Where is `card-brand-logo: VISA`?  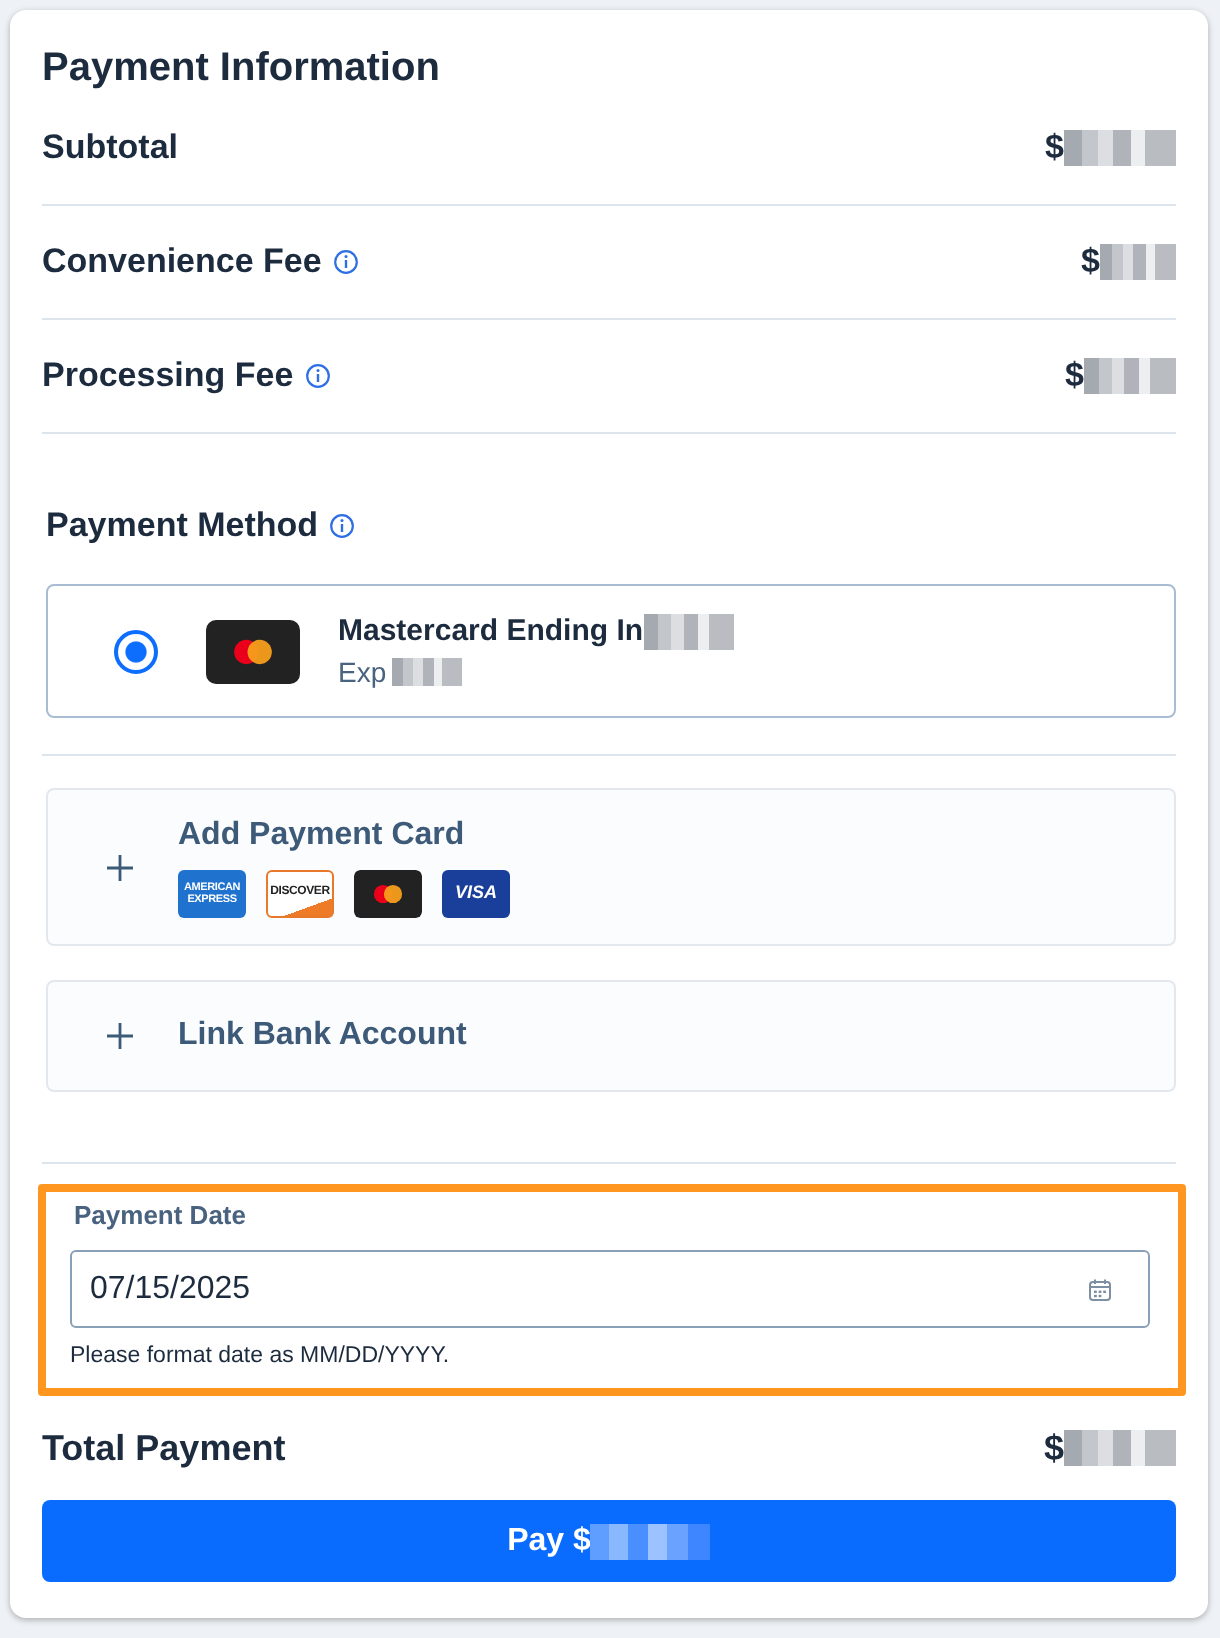
card-brand-logo: VISA is located at coordinates (476, 894).